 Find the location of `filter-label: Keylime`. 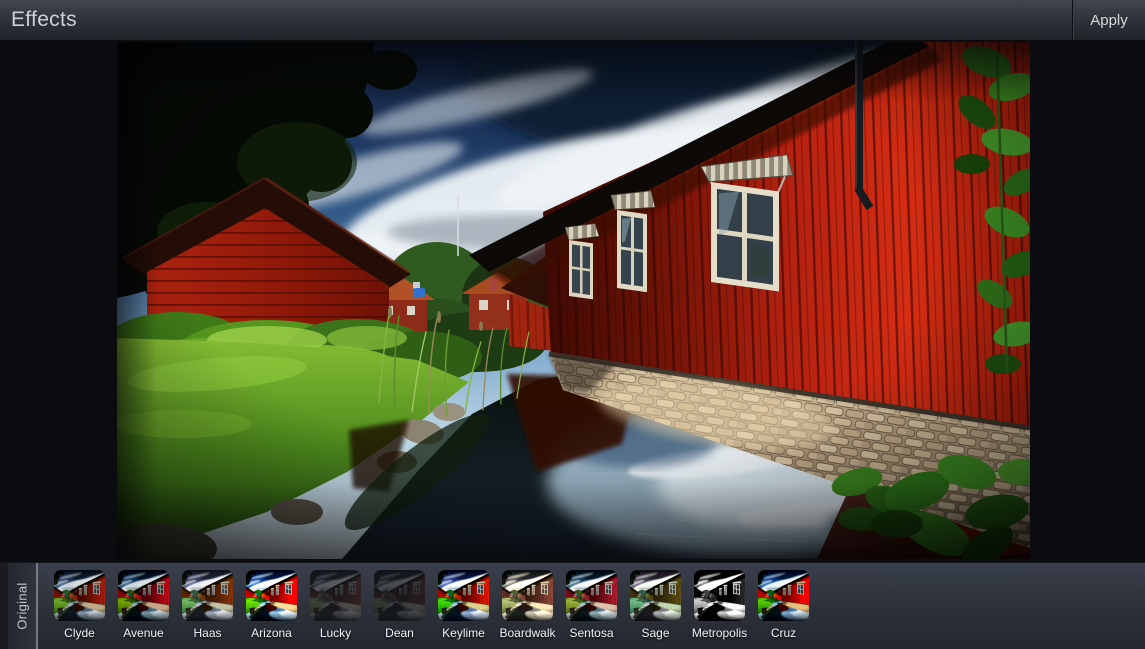

filter-label: Keylime is located at coordinates (463, 633).